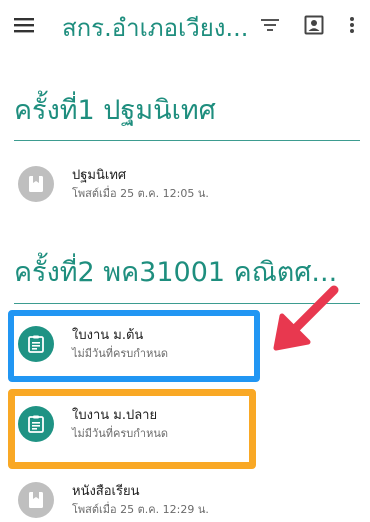  I want to click on account-box-icon, so click(314, 25).